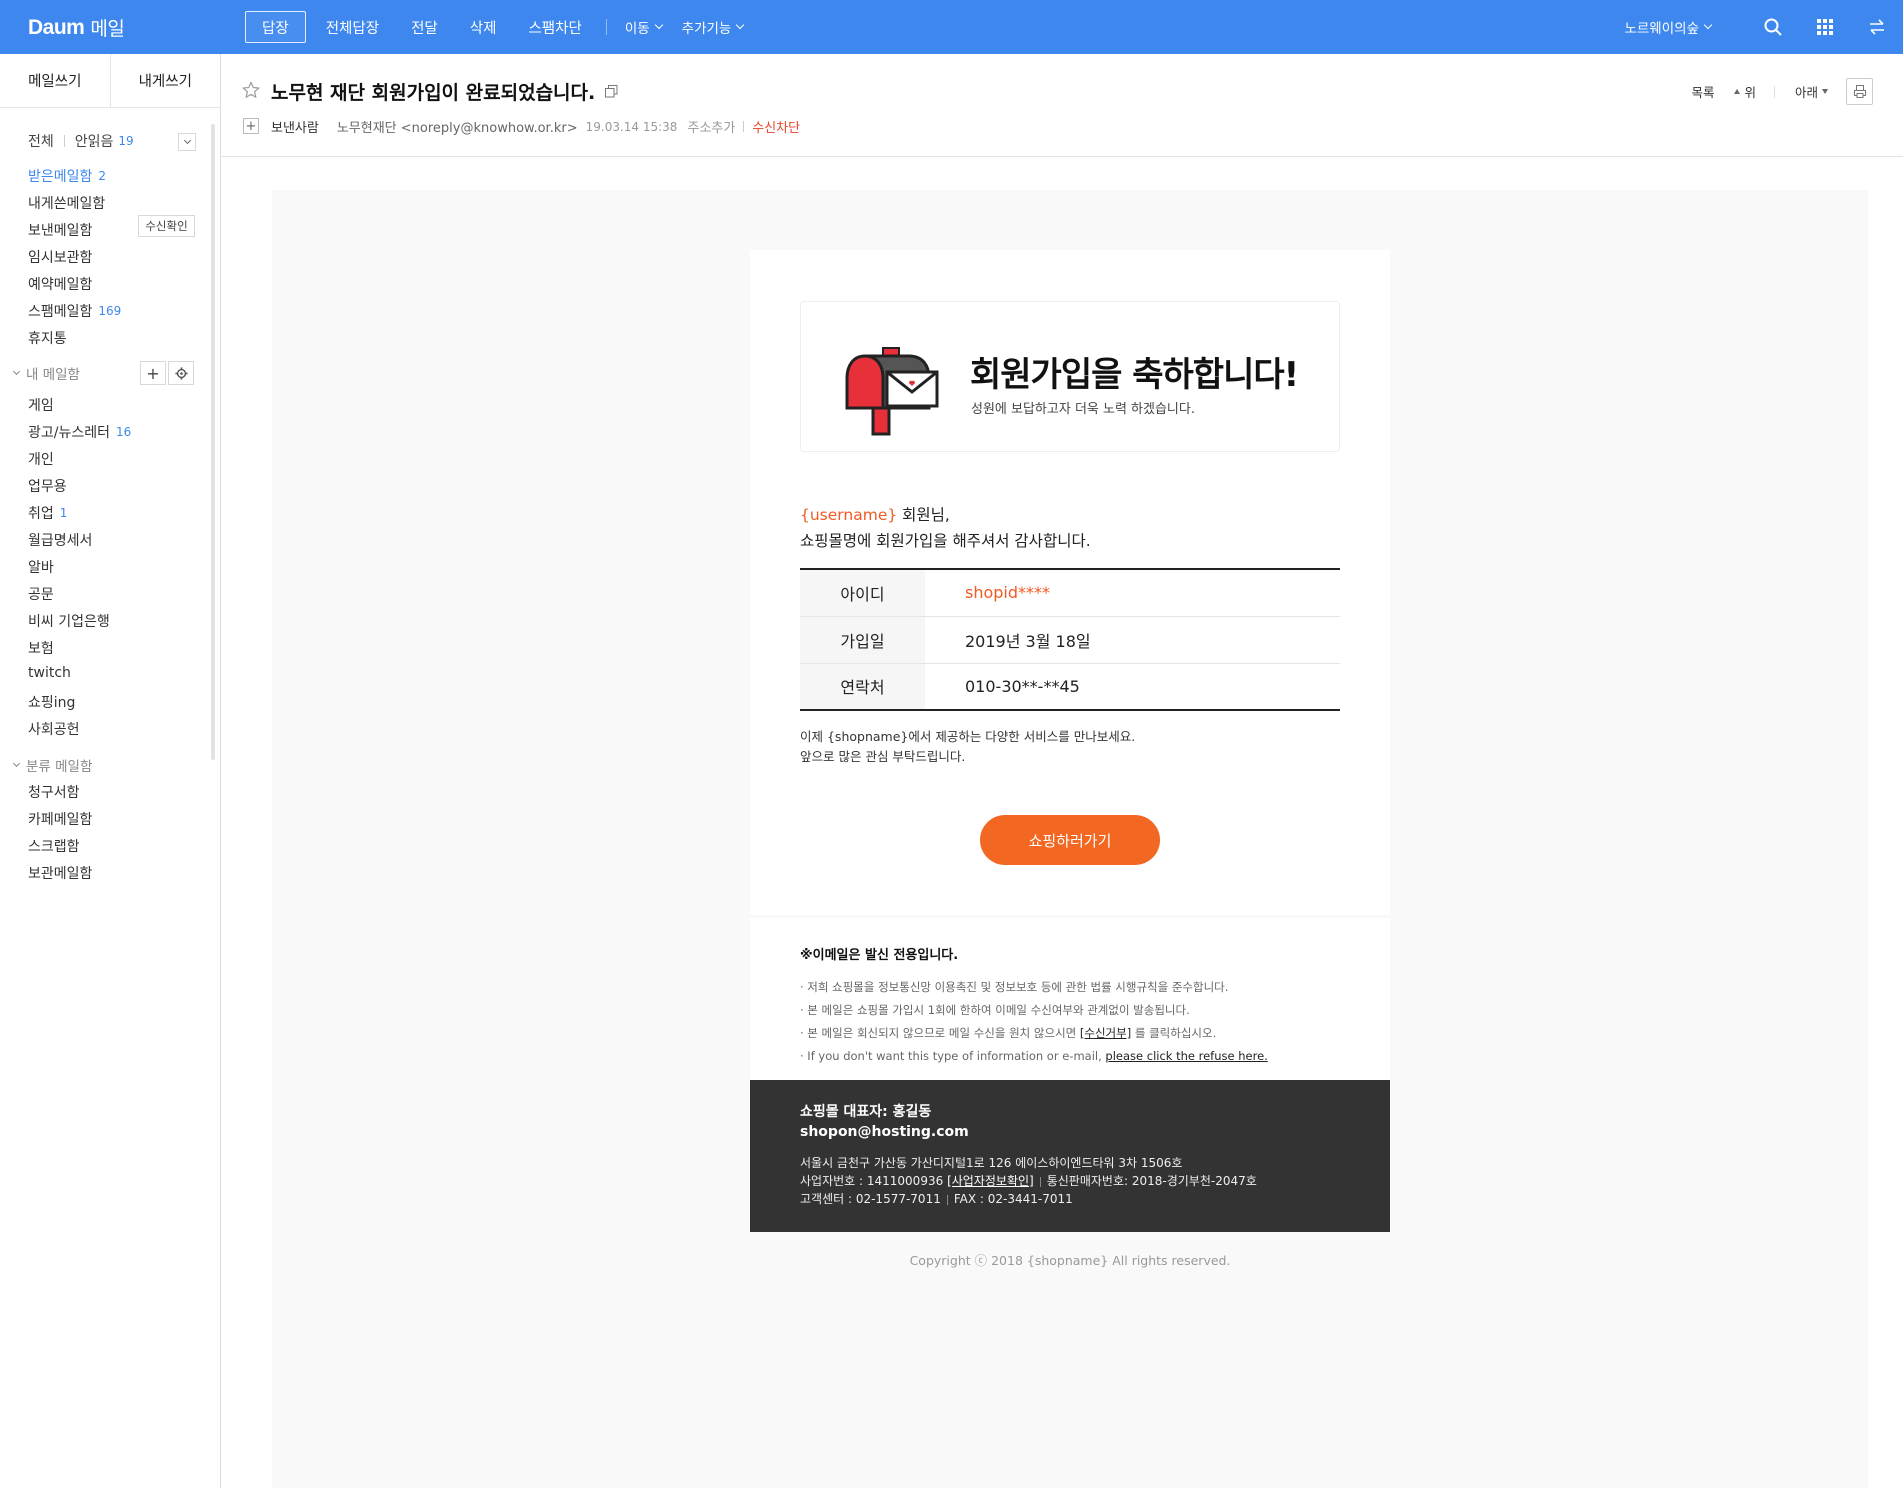  I want to click on folder-collapse-button, so click(187, 142).